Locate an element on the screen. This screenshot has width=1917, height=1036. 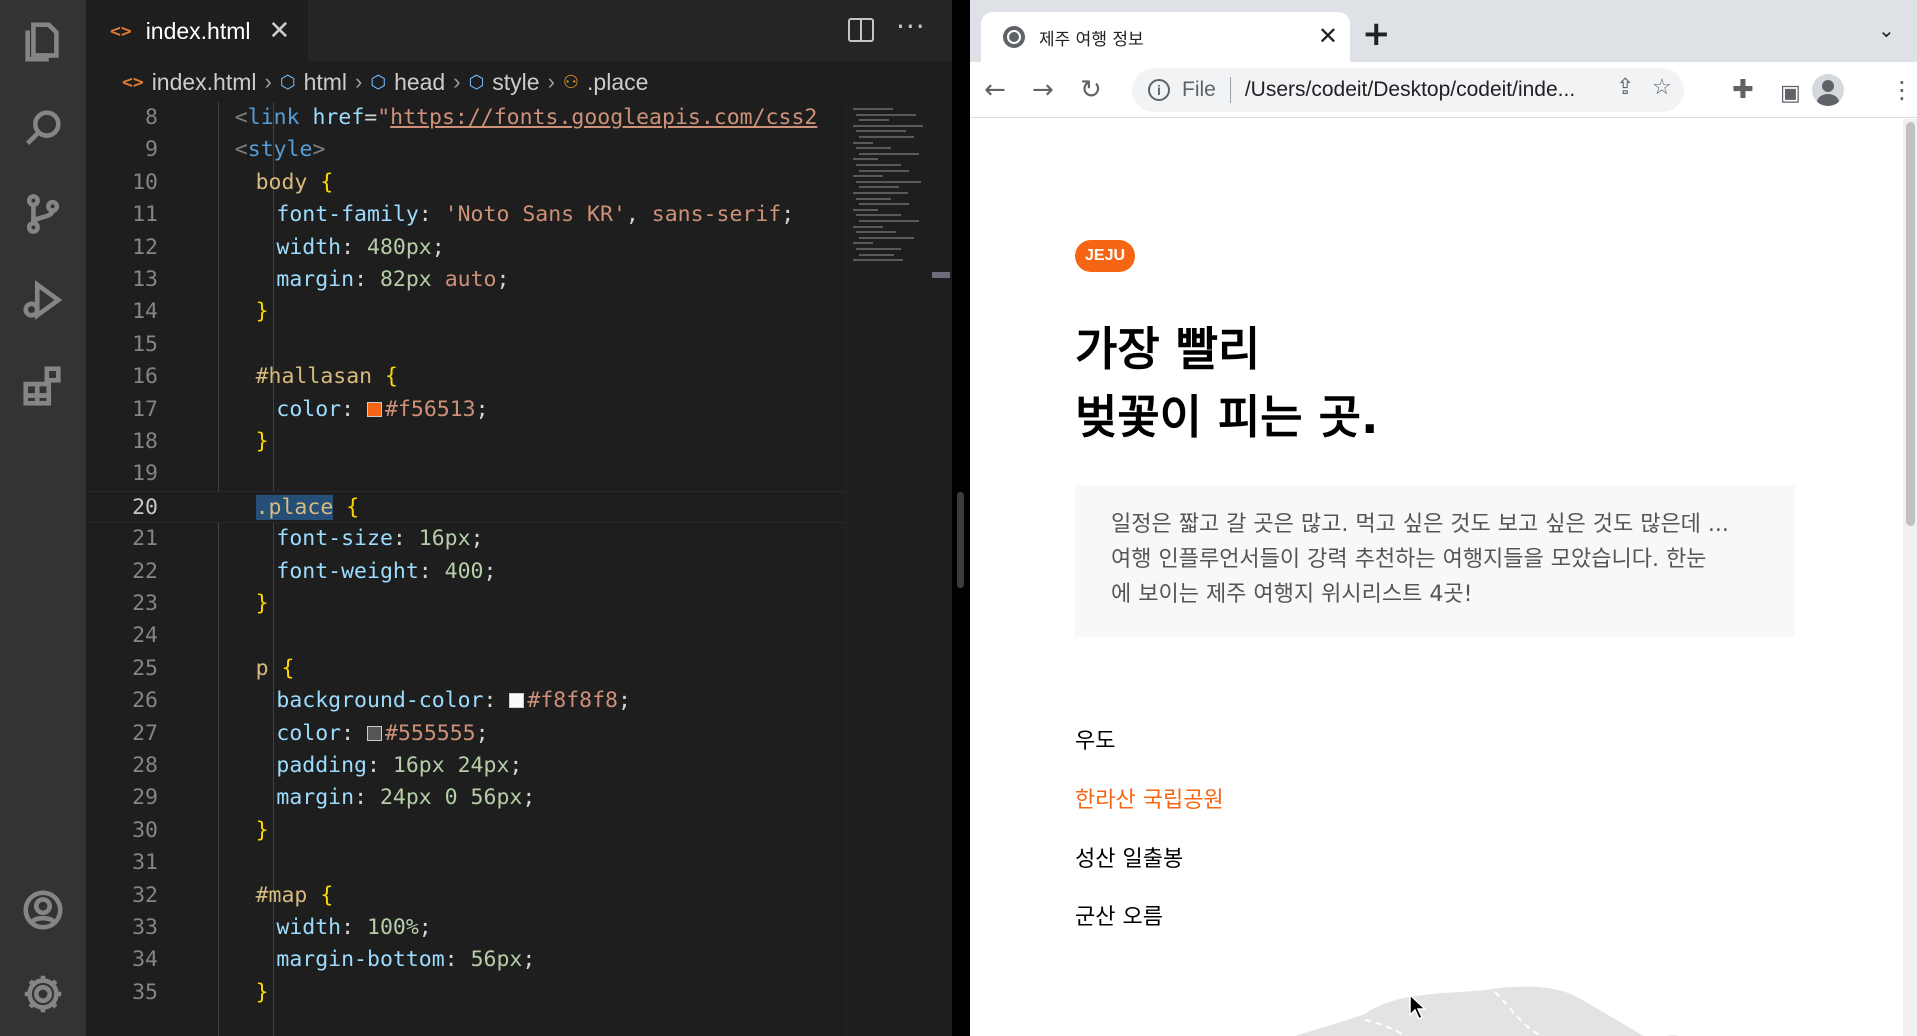
chevron-right-icon: › is located at coordinates (457, 81).